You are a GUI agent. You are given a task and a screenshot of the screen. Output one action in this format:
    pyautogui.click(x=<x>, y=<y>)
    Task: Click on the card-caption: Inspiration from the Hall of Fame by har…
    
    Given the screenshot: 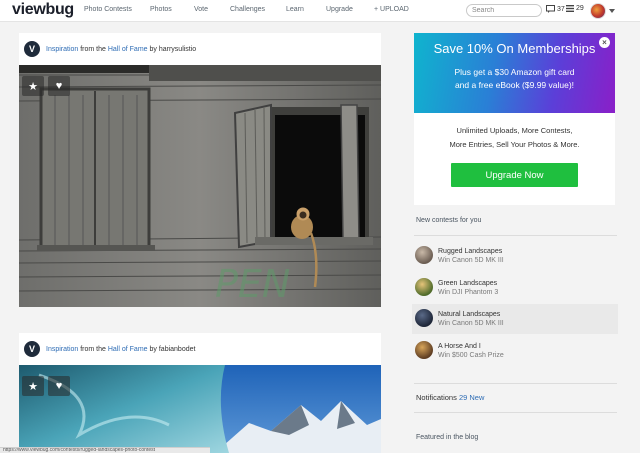 What is the action you would take?
    pyautogui.click(x=121, y=49)
    